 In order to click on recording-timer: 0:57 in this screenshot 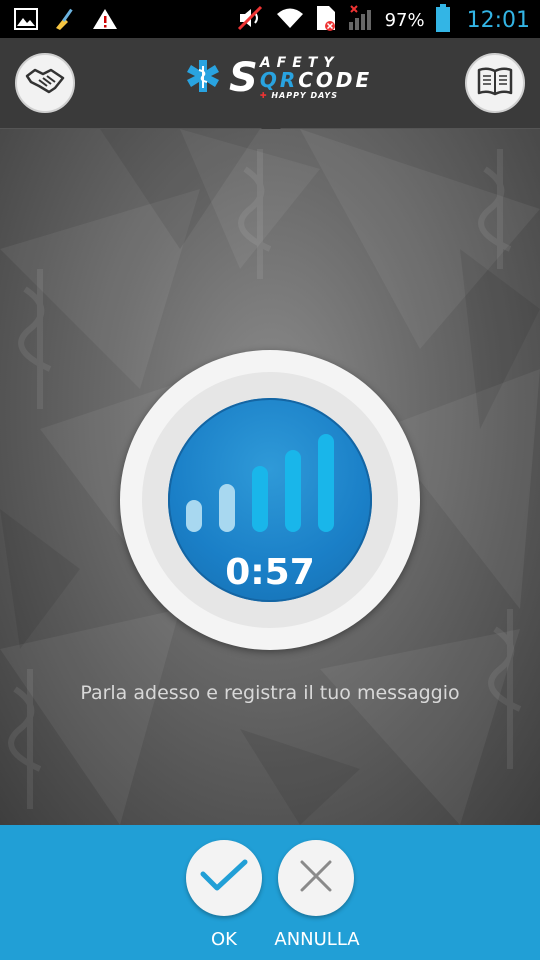, I will do `click(270, 572)`.